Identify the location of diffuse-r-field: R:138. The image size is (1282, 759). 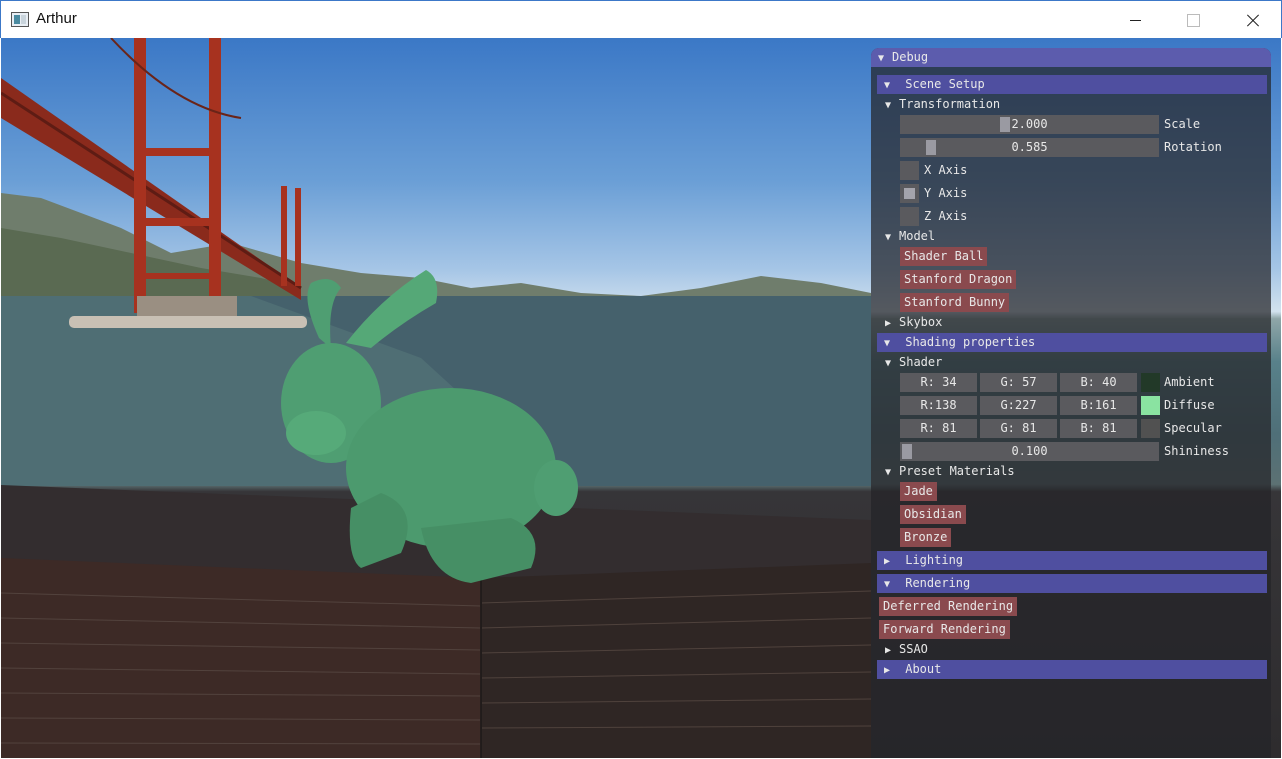
(938, 405).